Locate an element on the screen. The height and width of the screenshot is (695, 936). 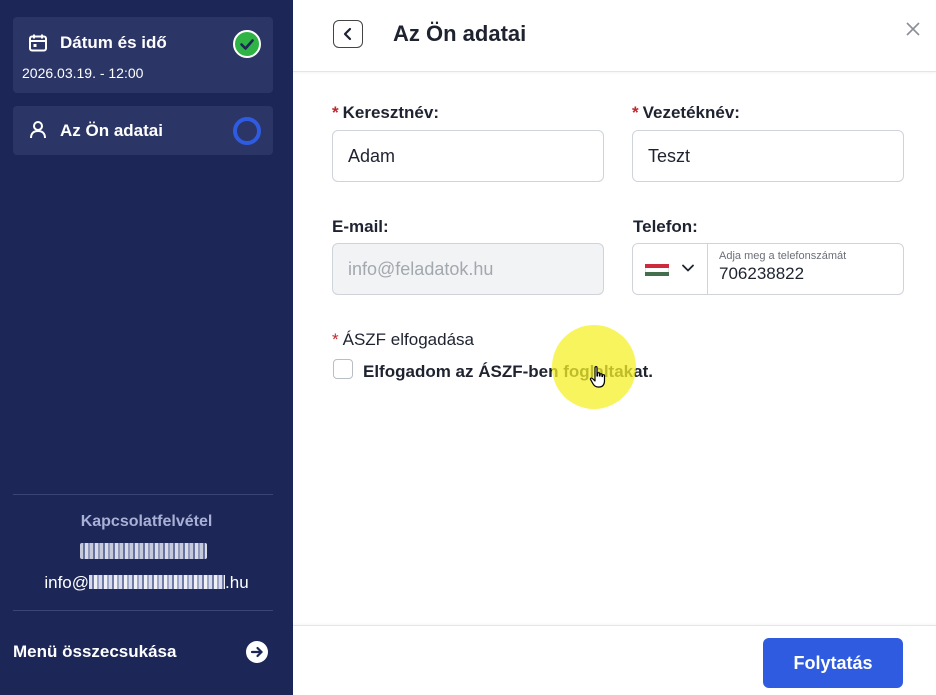
sidebar-step-title: Dátum és idő is located at coordinates (113, 42).